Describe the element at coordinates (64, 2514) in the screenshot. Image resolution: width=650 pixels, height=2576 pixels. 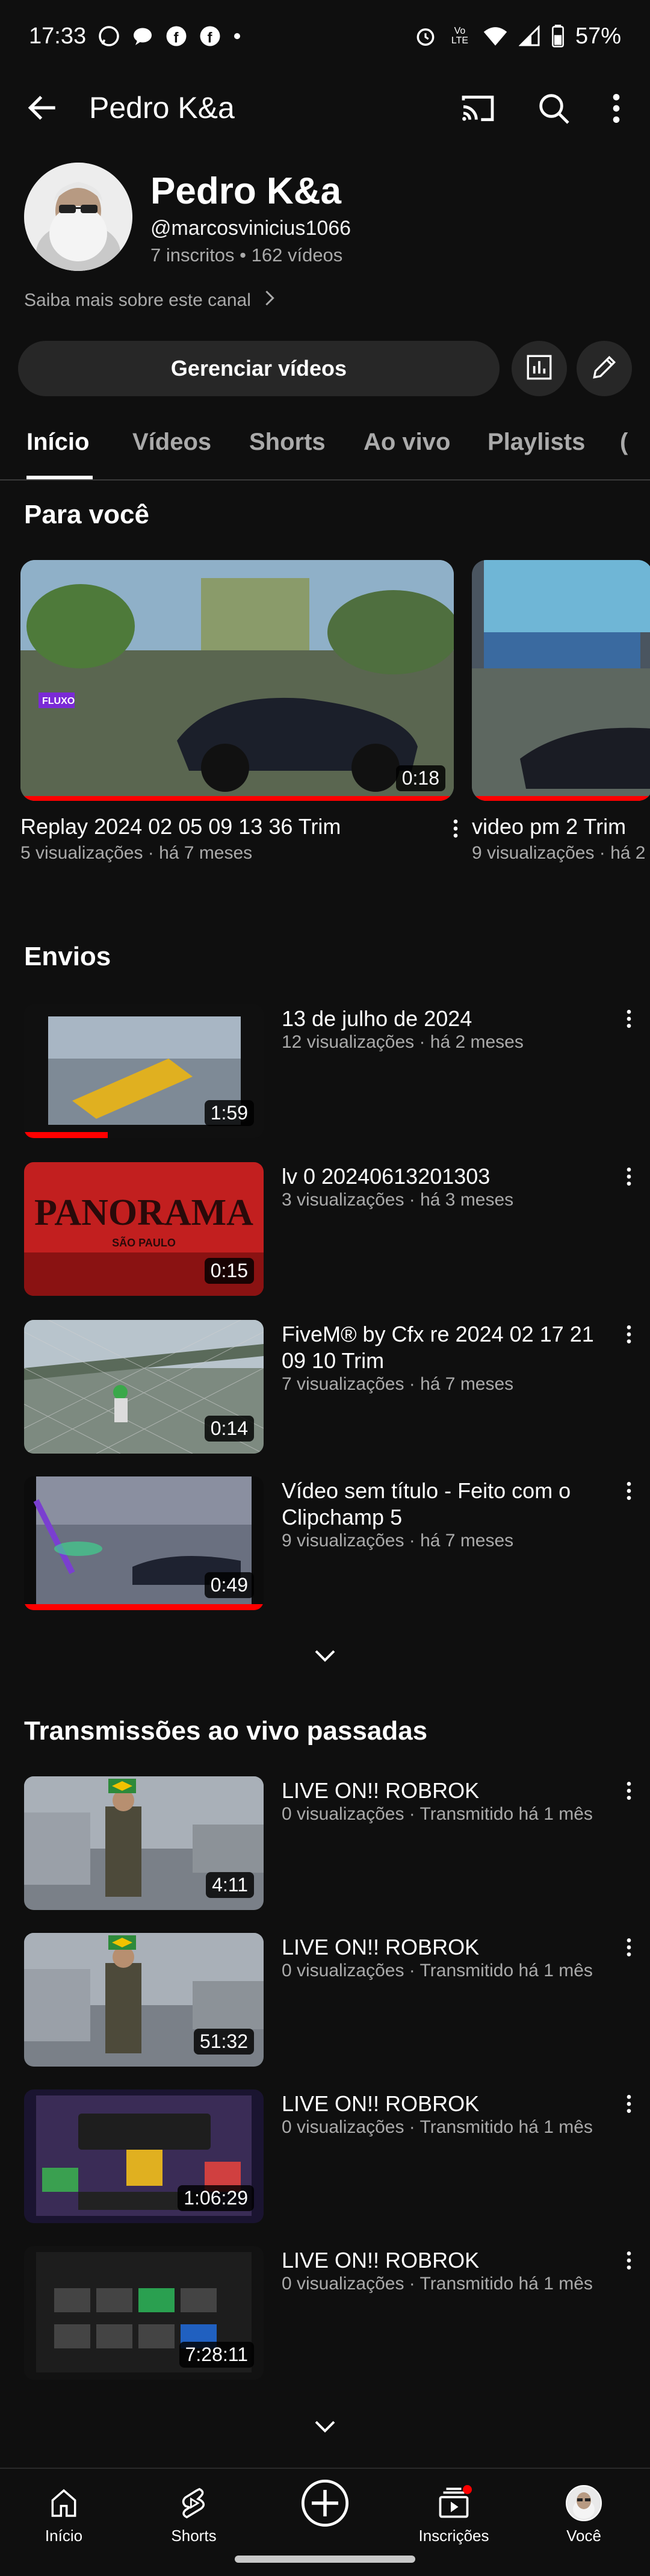
I see `nav-home: Início` at that location.